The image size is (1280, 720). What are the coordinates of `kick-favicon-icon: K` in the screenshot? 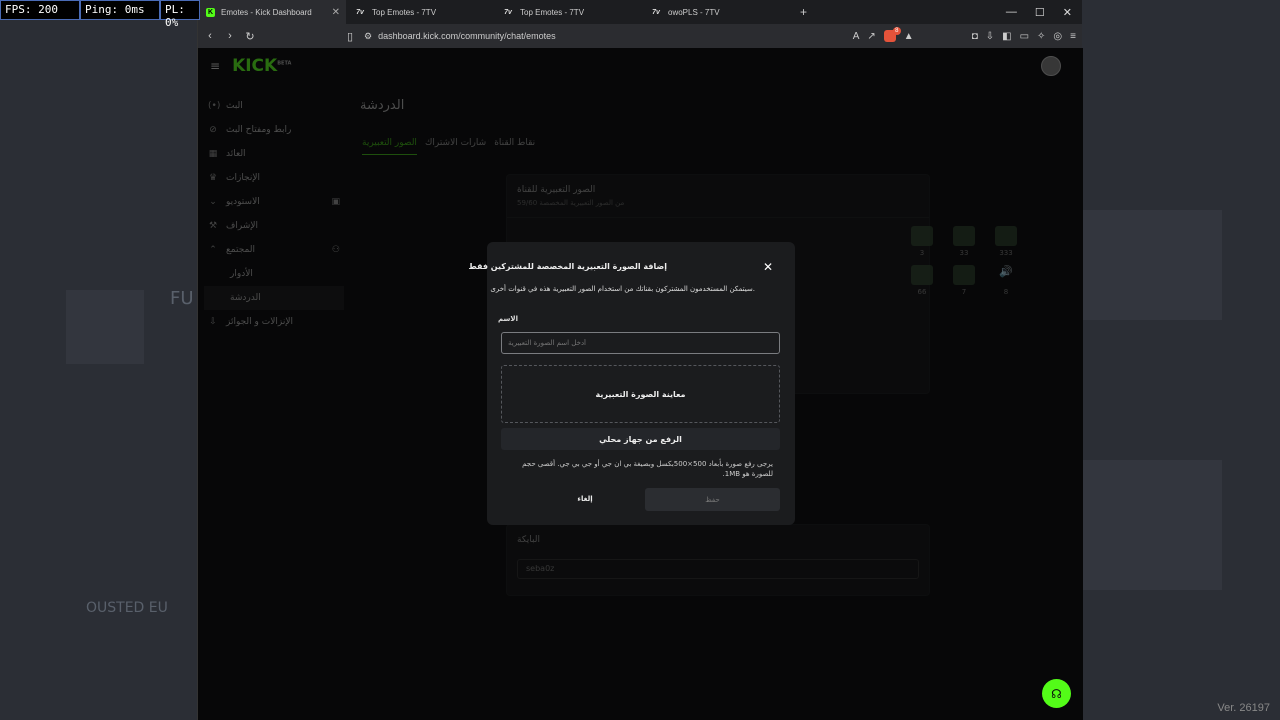 It's located at (210, 12).